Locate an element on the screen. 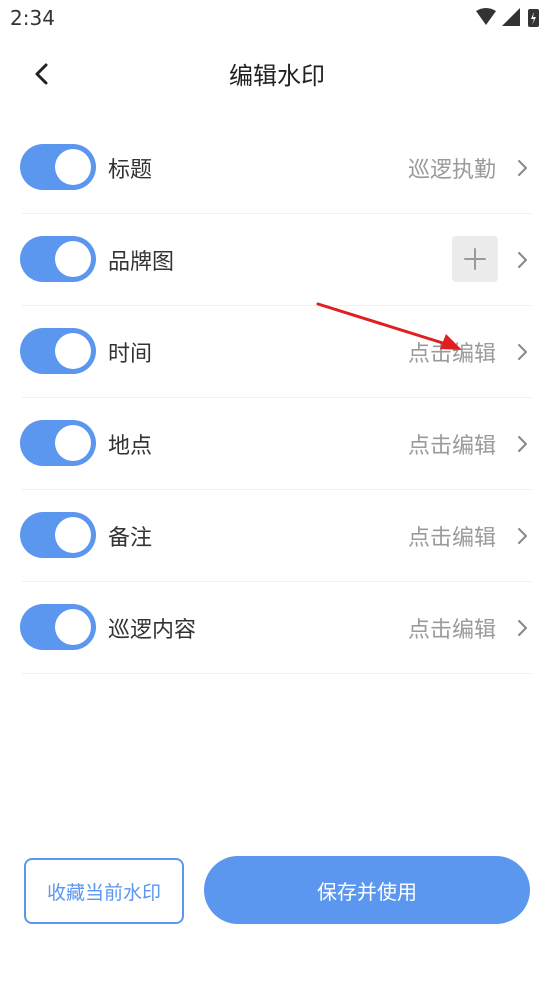  row-brand-image: 品牌图 is located at coordinates (277, 260).